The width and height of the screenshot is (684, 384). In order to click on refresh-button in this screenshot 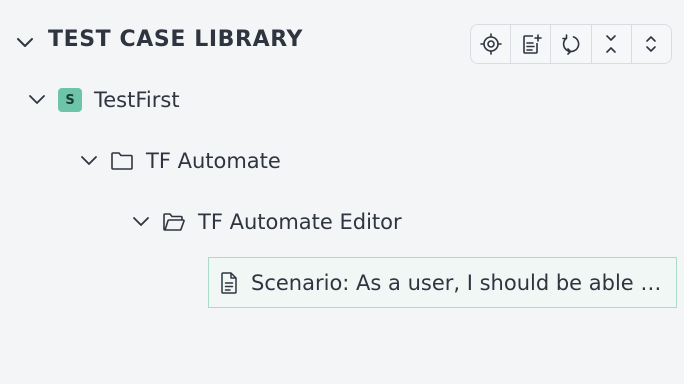, I will do `click(571, 44)`.